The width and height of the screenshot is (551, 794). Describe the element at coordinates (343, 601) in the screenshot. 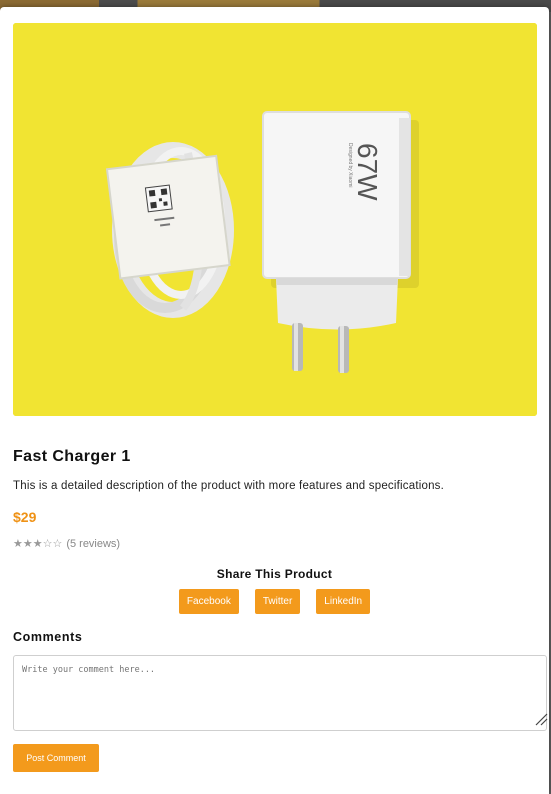

I see `share-linkedin-button: LinkedIn` at that location.